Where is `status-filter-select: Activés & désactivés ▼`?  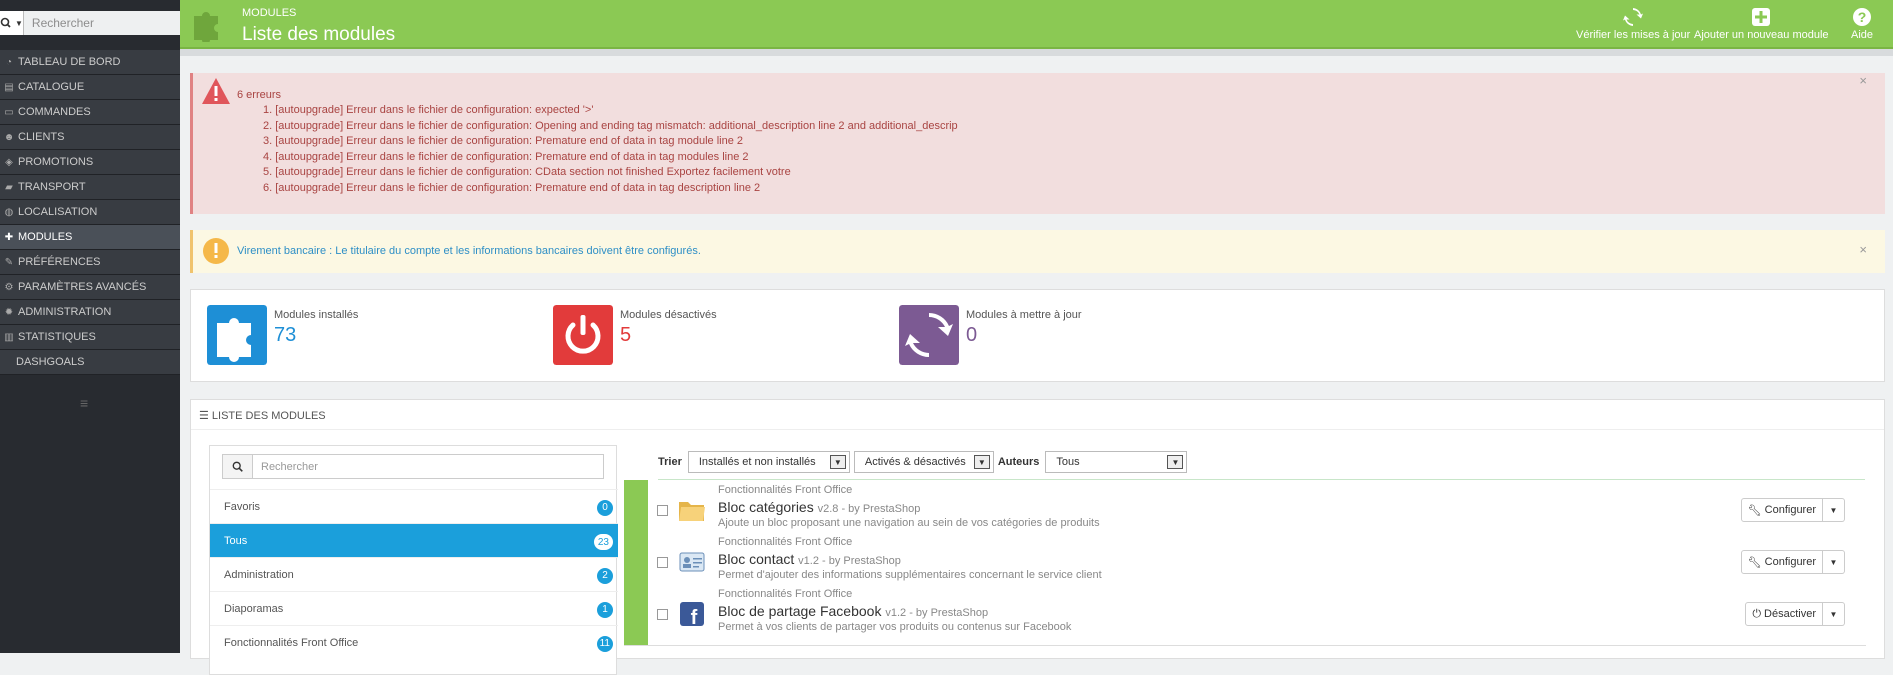
status-filter-select: Activés & désactivés ▼ is located at coordinates (923, 462).